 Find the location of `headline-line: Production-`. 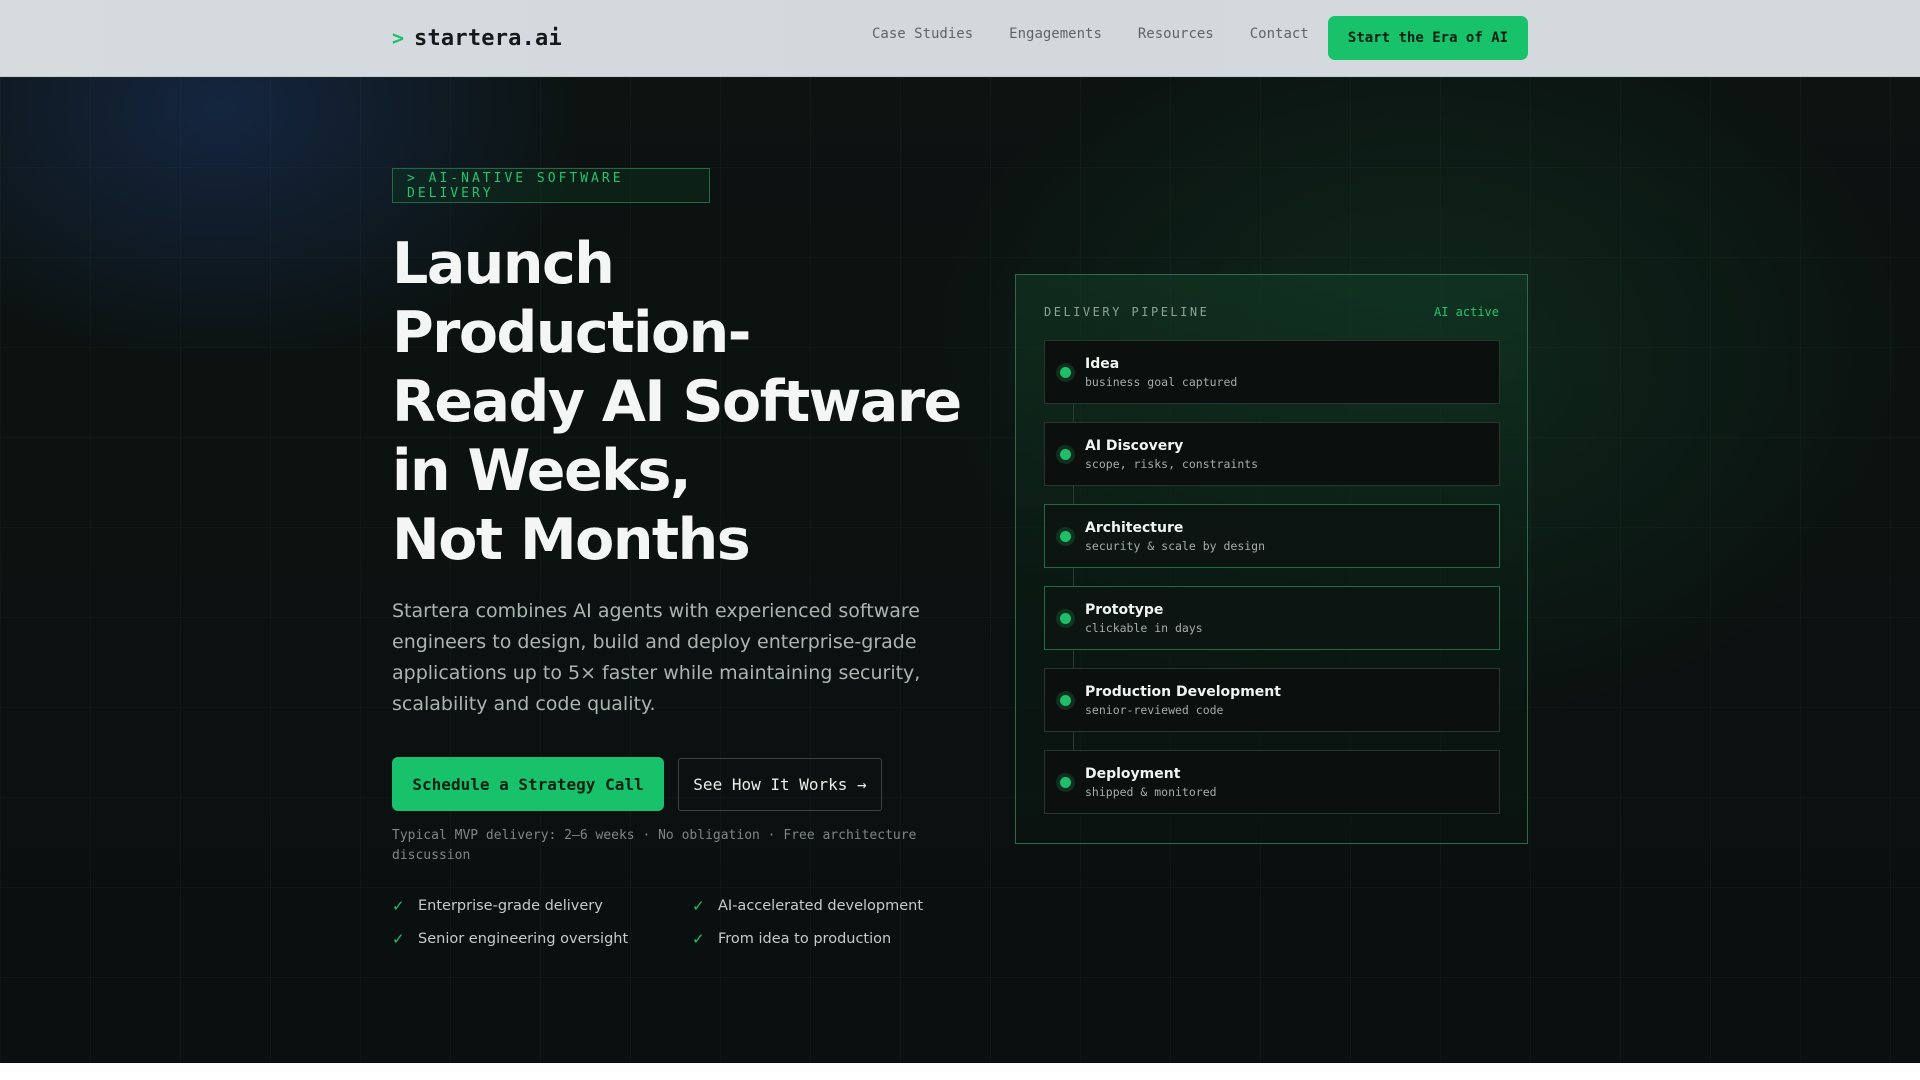

headline-line: Production- is located at coordinates (571, 333).